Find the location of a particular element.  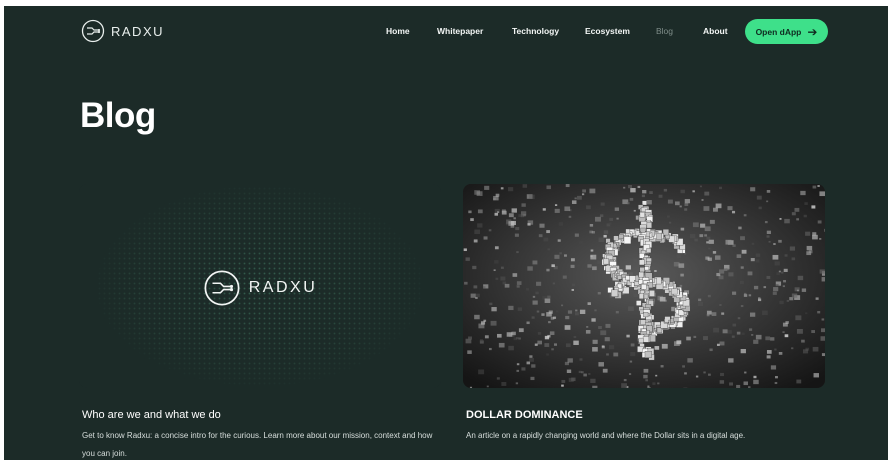

post-image-wordmark: RADXU is located at coordinates (283, 287).